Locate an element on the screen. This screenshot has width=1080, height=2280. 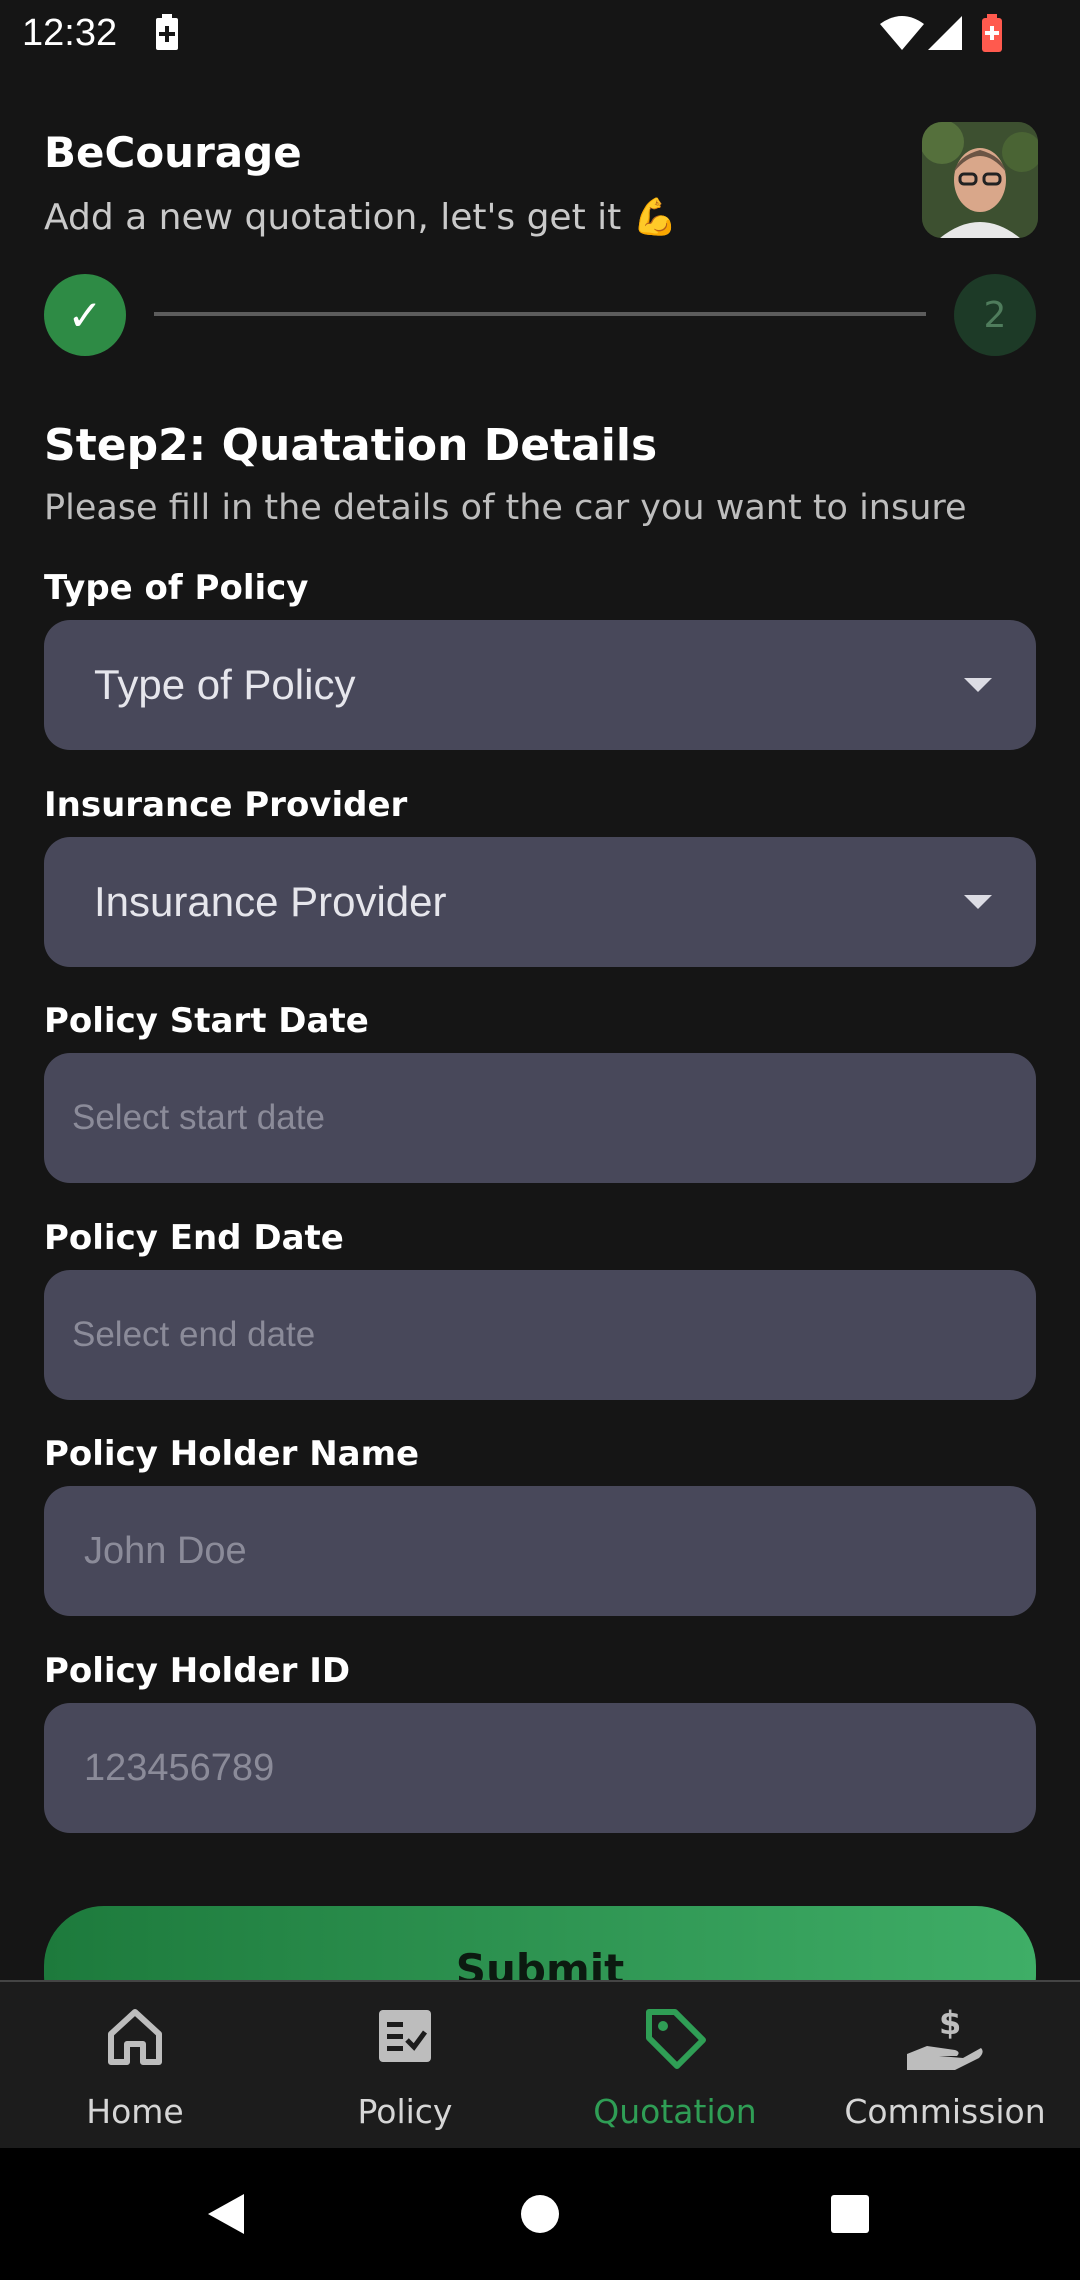
wifi-icon is located at coordinates (902, 35).